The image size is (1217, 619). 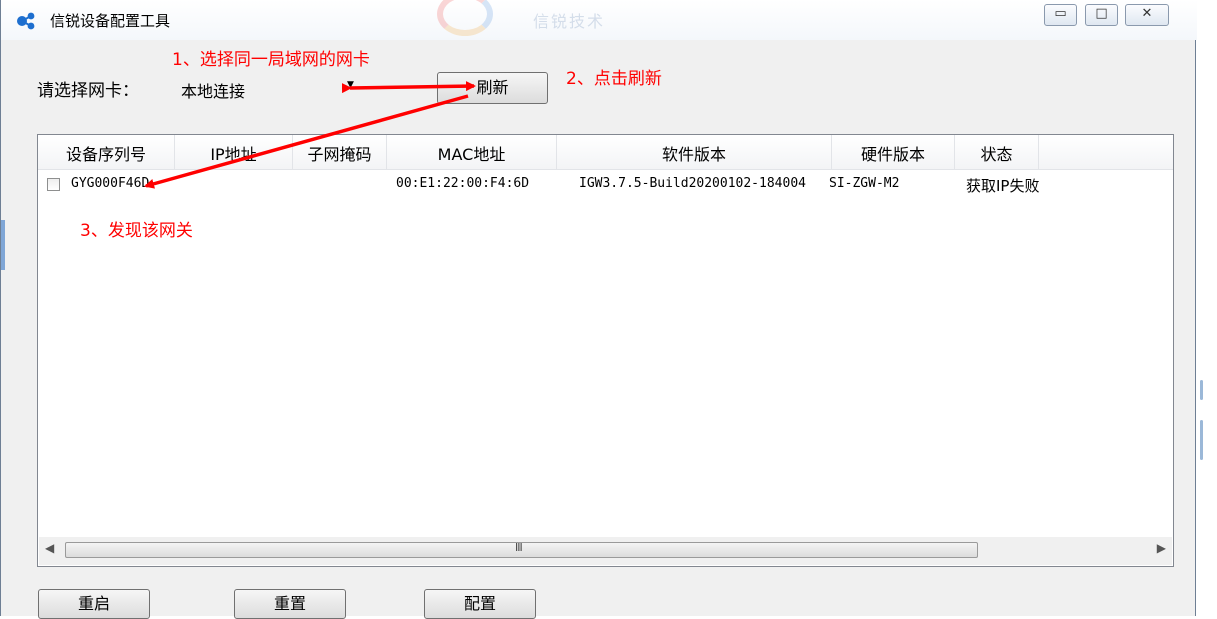 I want to click on minimize-button: ▭, so click(x=1060, y=15).